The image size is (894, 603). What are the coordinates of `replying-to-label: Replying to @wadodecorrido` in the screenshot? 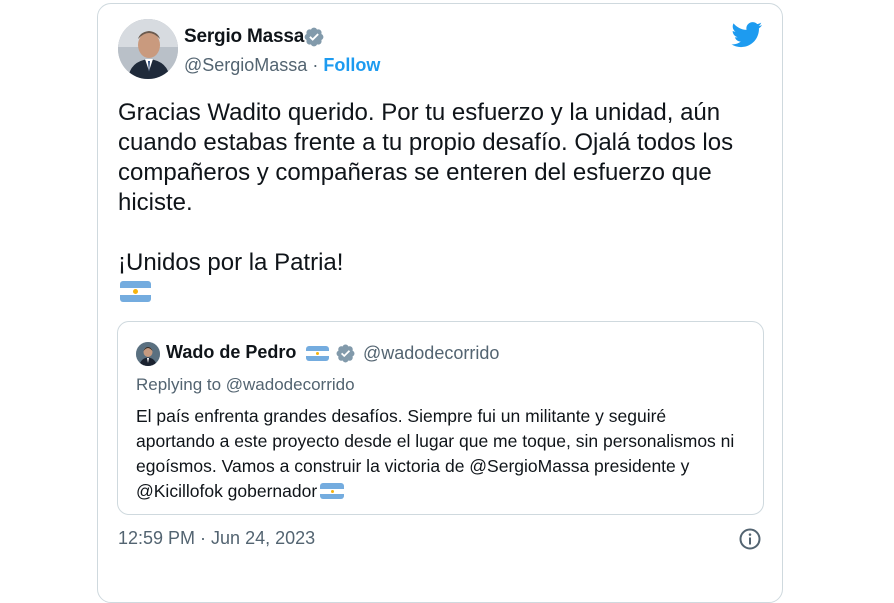 It's located at (245, 384).